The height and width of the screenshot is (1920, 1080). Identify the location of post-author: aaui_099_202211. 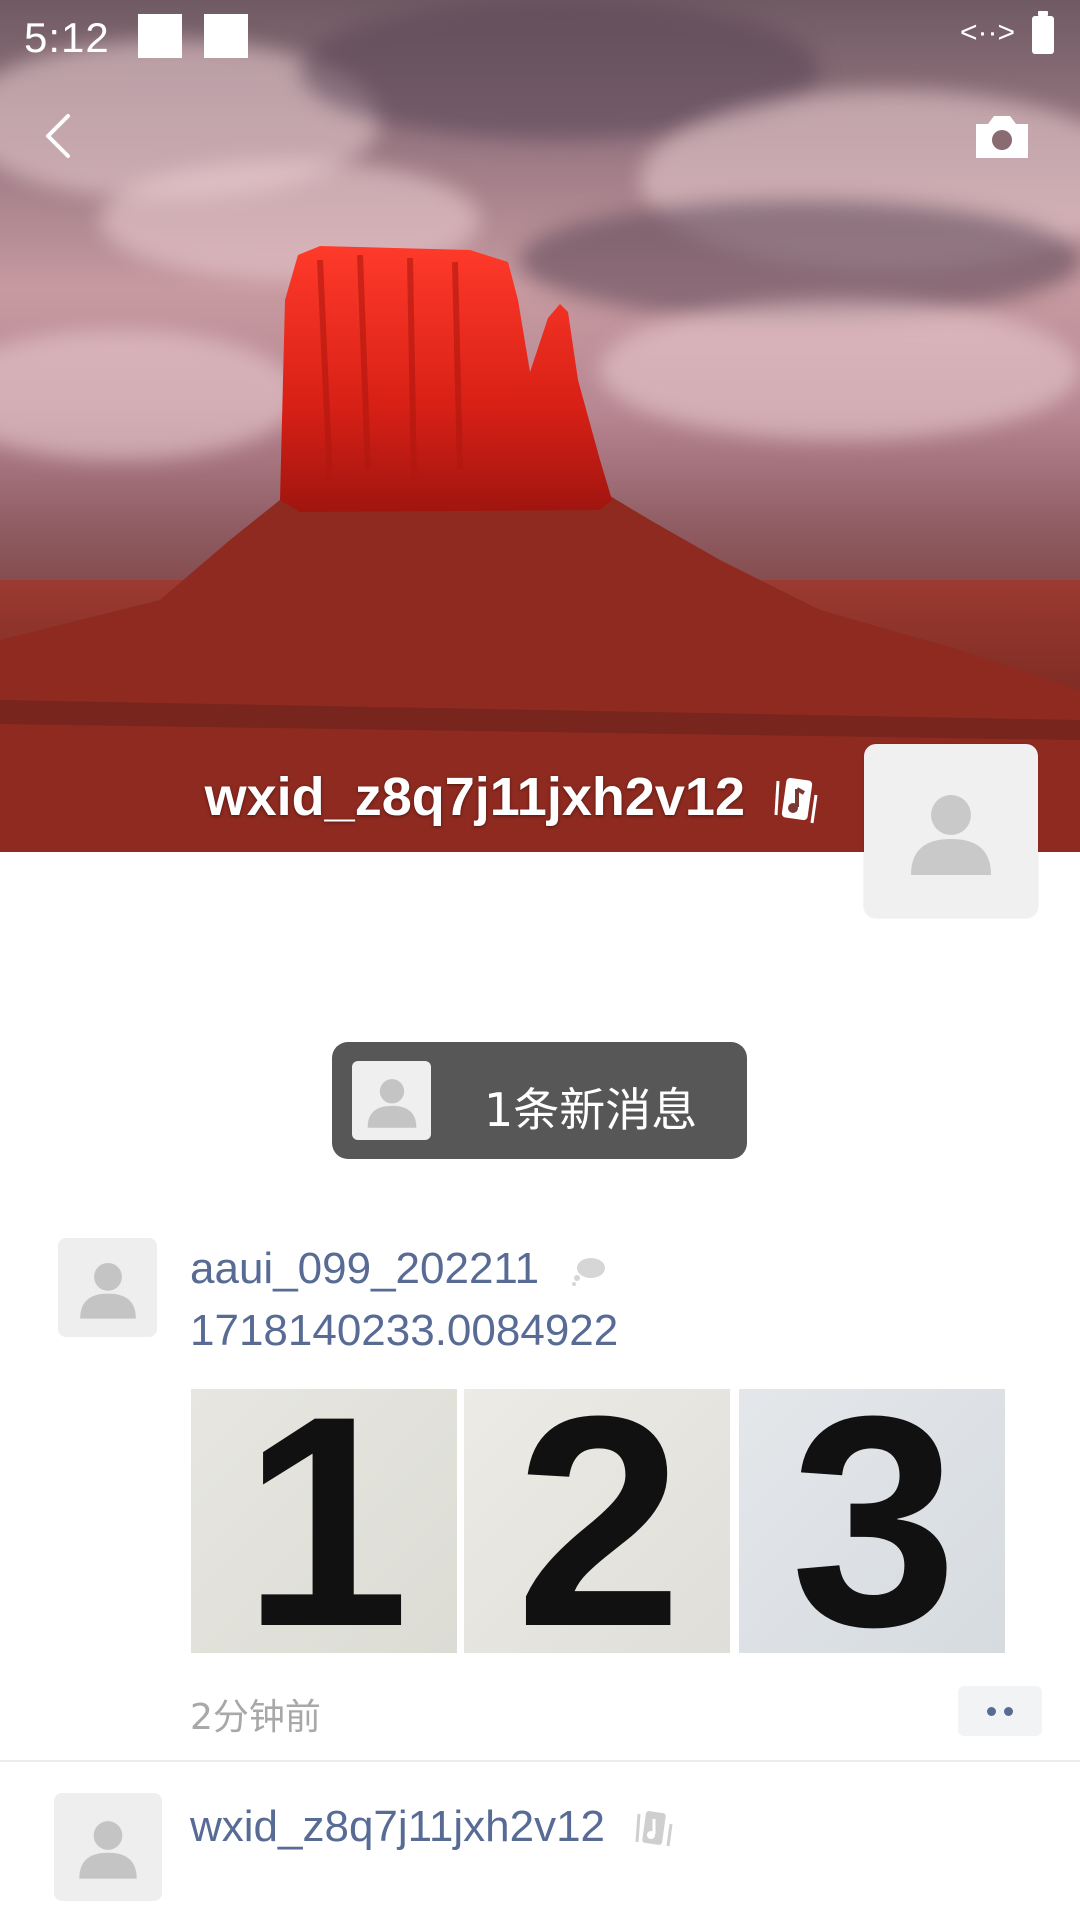
(398, 1269).